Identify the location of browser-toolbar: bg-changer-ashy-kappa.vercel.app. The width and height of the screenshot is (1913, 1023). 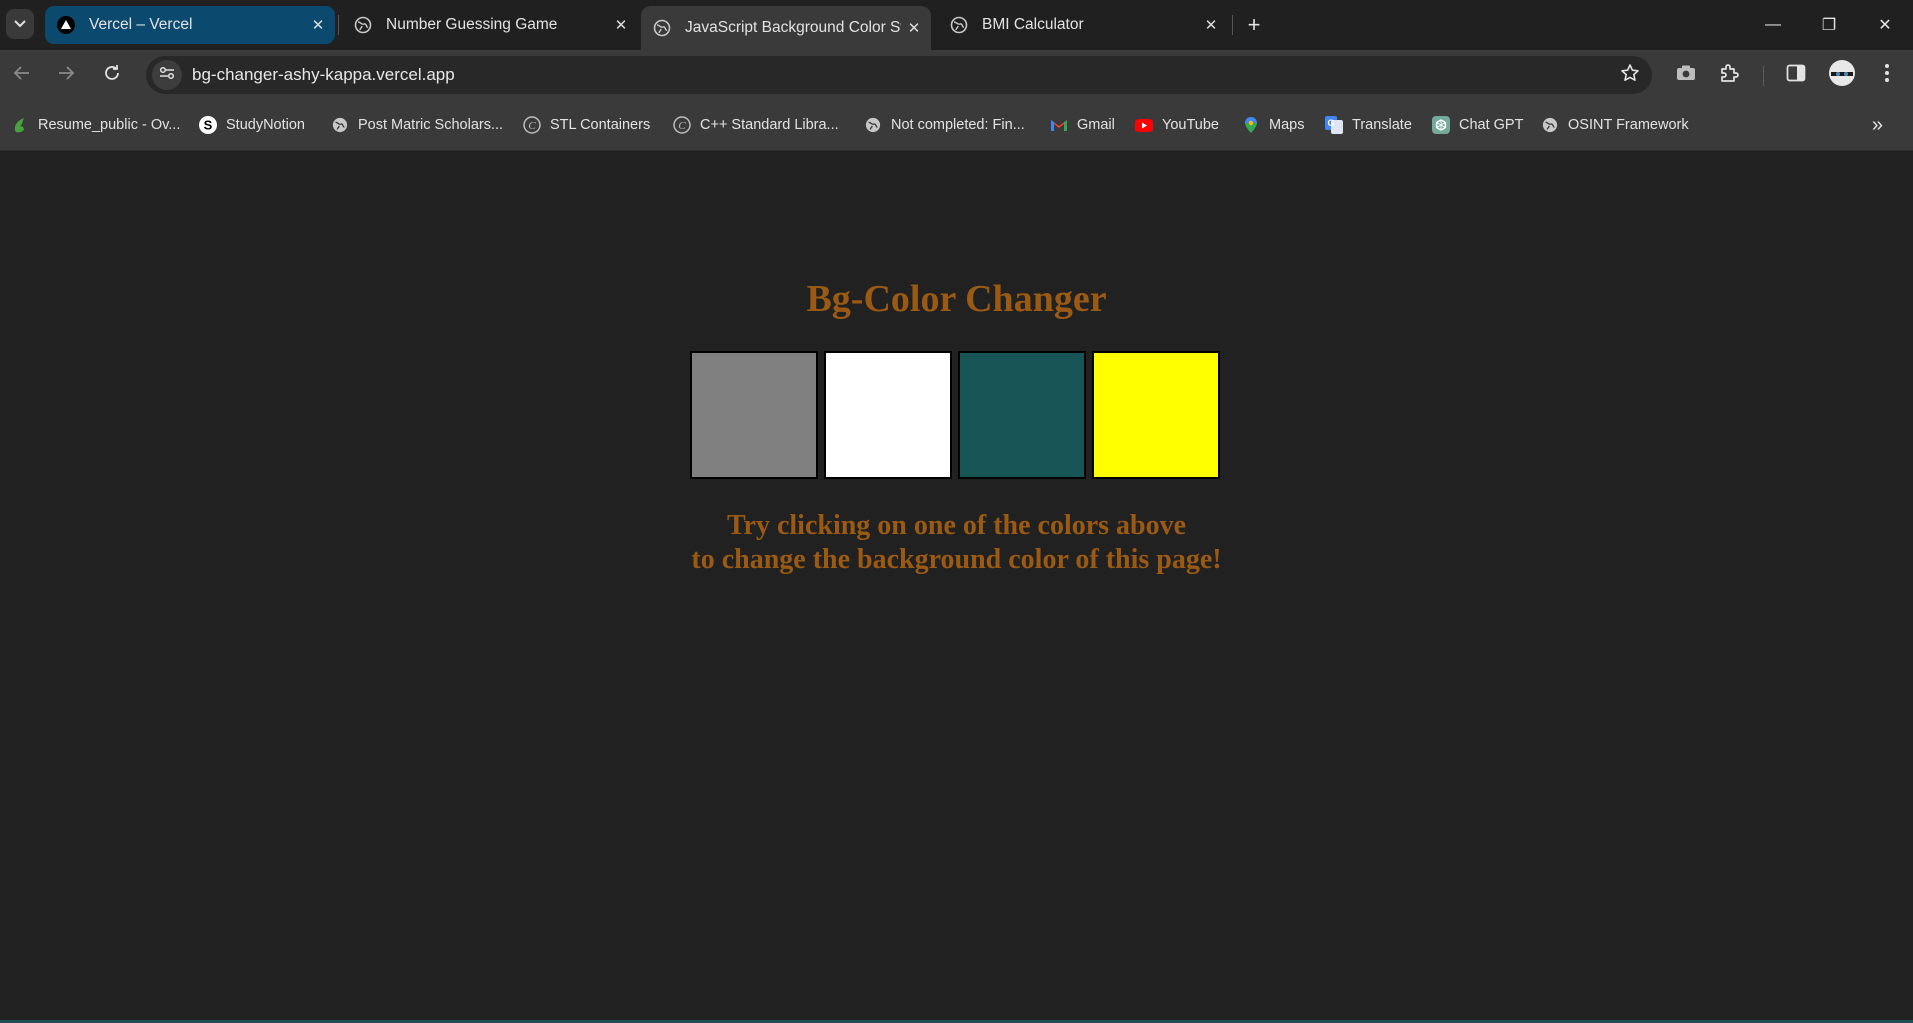
(956, 75).